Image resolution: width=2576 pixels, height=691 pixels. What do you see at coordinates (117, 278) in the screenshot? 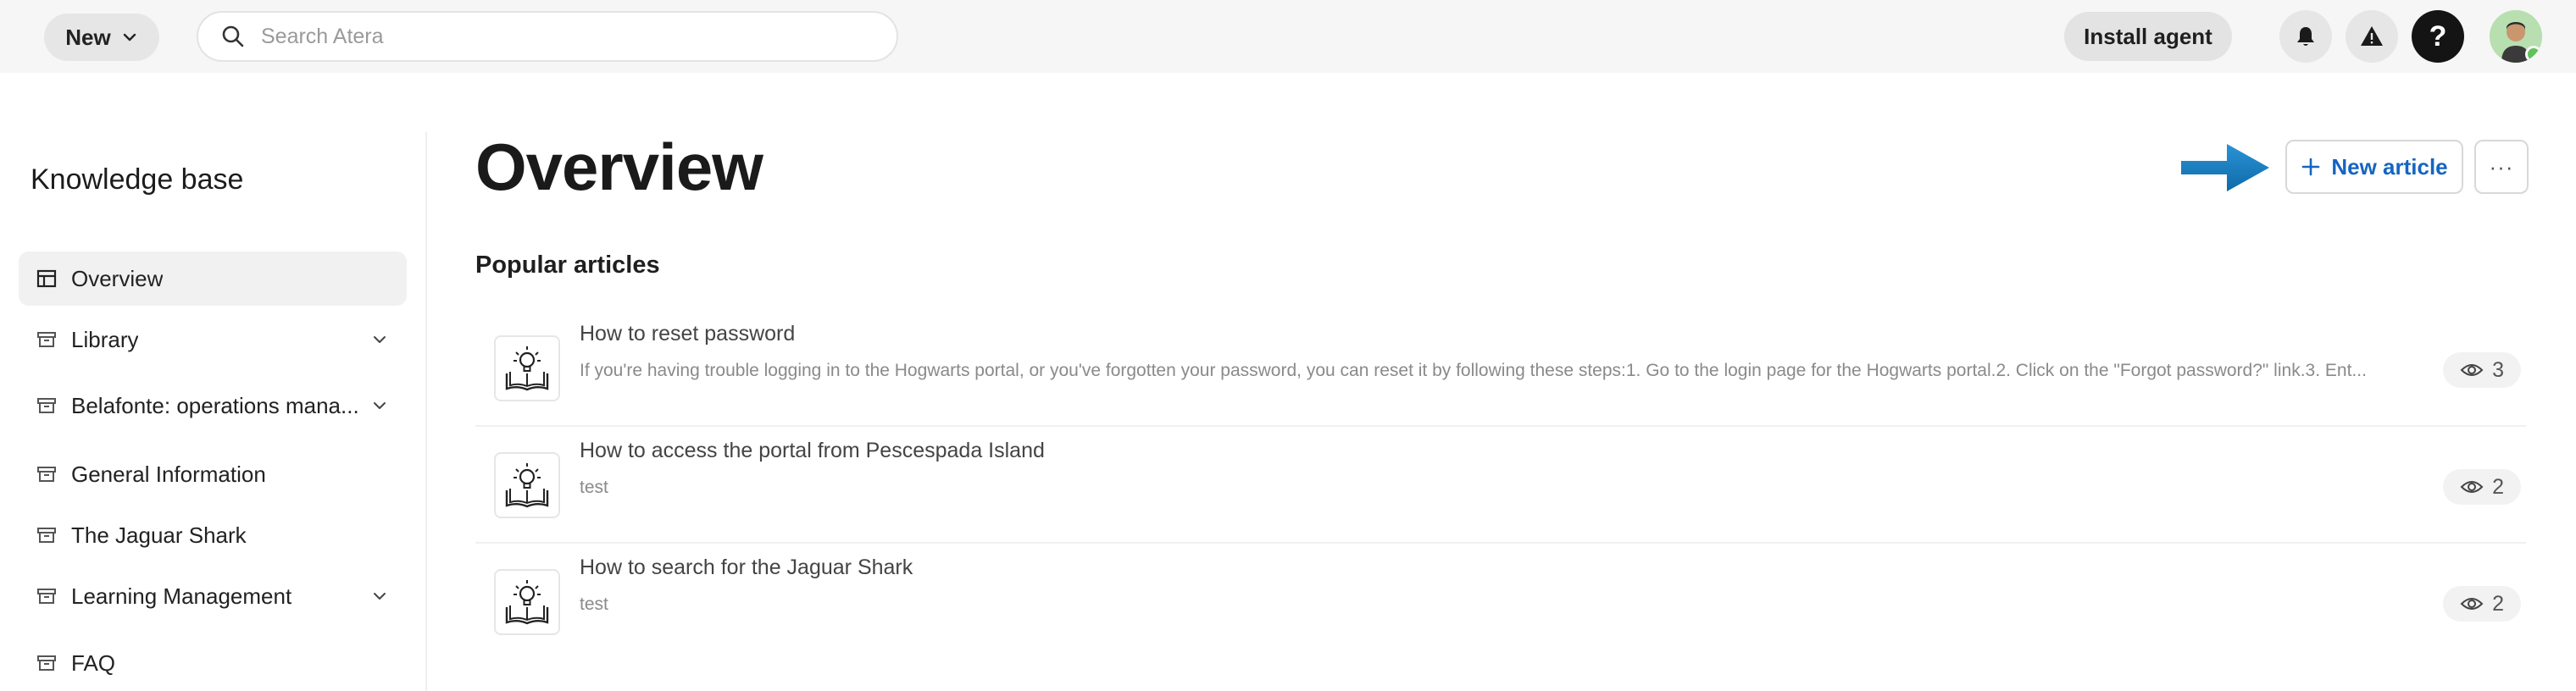
I see `sidebar-item-label: Overview` at bounding box center [117, 278].